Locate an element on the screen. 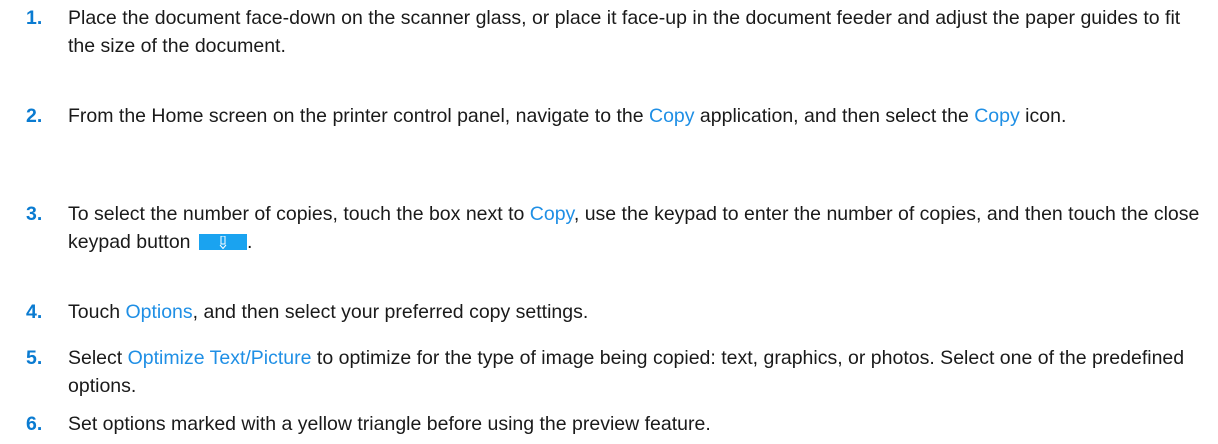 The image size is (1218, 444). step-text-segment: icon. is located at coordinates (1043, 116).